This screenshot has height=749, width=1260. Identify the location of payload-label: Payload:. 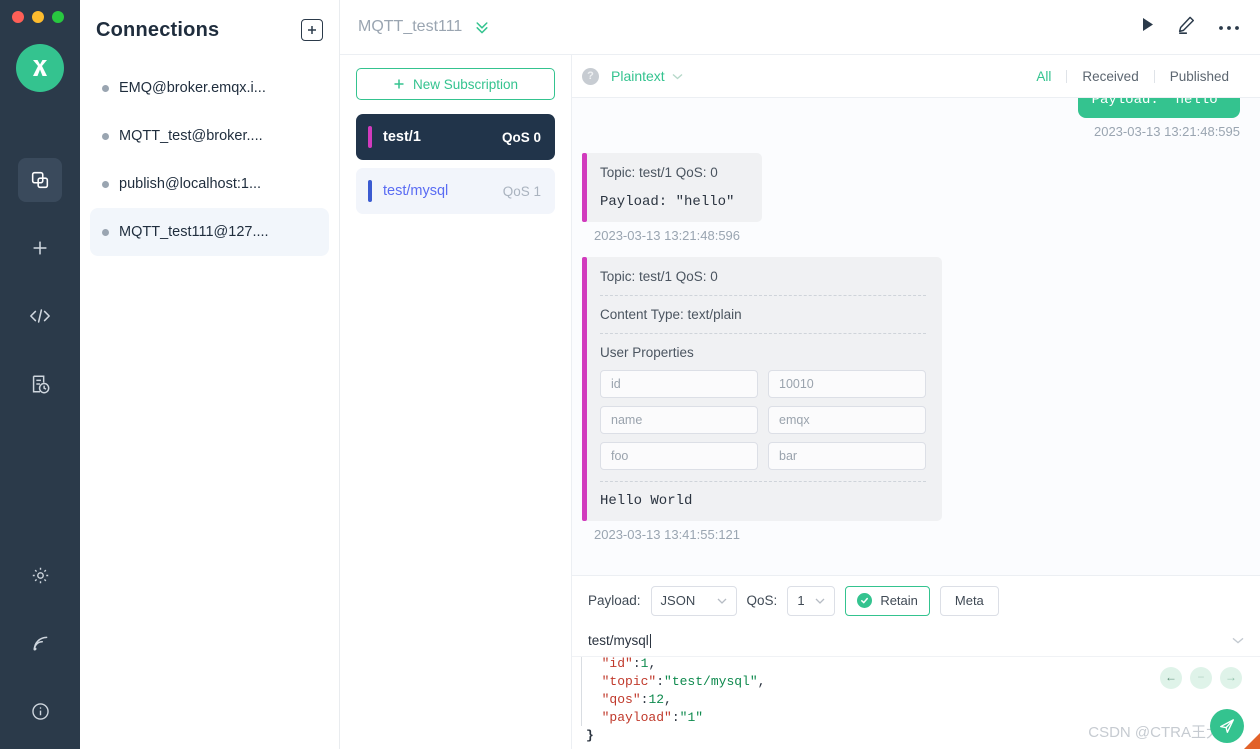
(614, 600).